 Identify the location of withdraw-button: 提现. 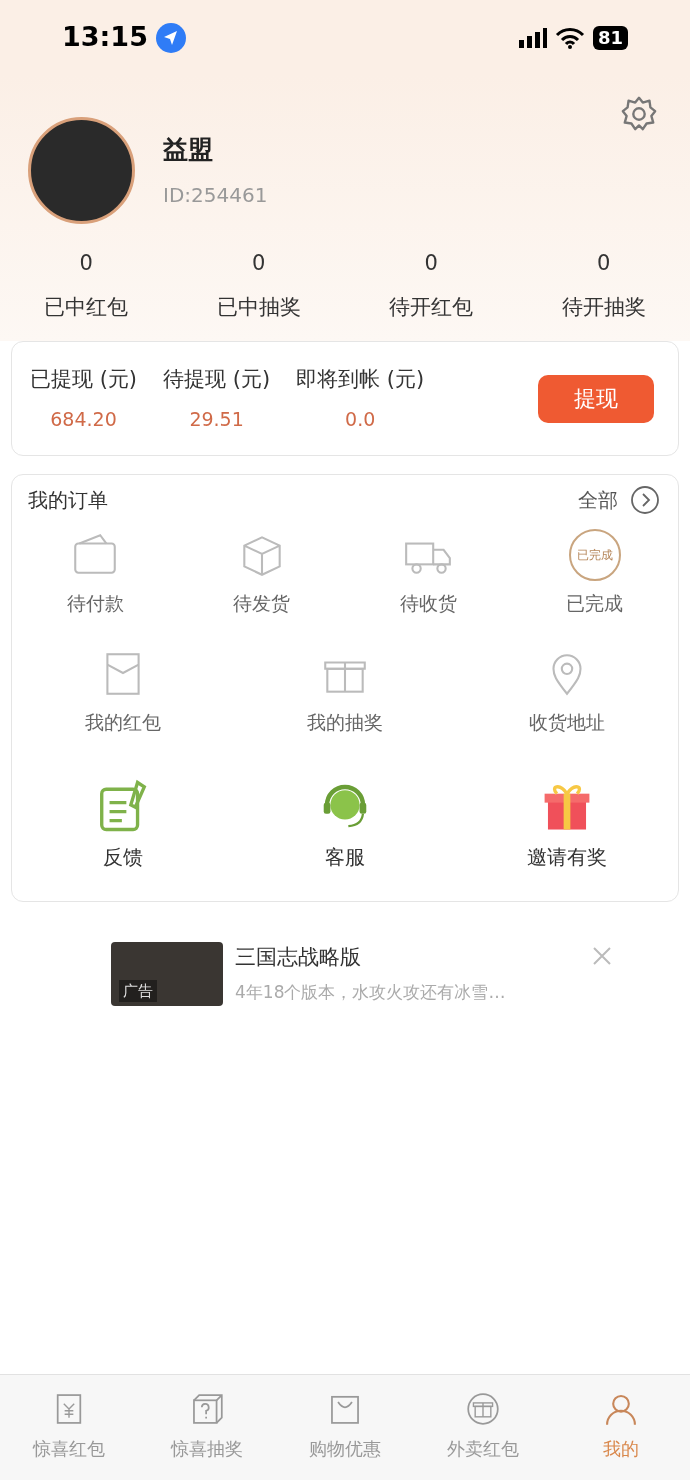
(596, 398).